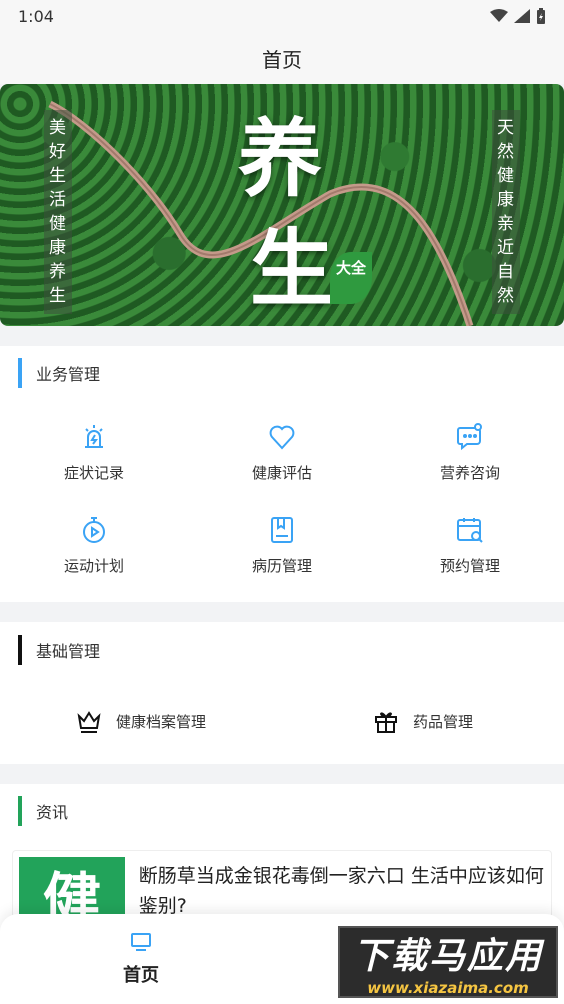 The image size is (564, 1004). What do you see at coordinates (470, 452) in the screenshot?
I see `nutrition-consult-button: 营养咨询` at bounding box center [470, 452].